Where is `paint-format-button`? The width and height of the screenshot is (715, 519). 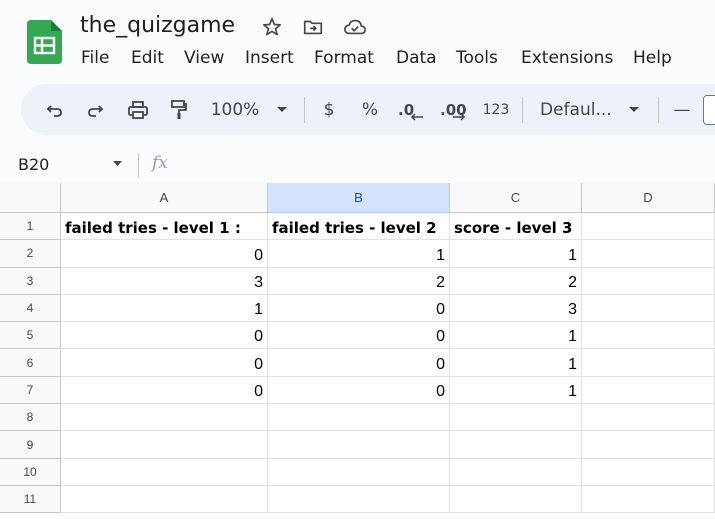
paint-format-button is located at coordinates (179, 110).